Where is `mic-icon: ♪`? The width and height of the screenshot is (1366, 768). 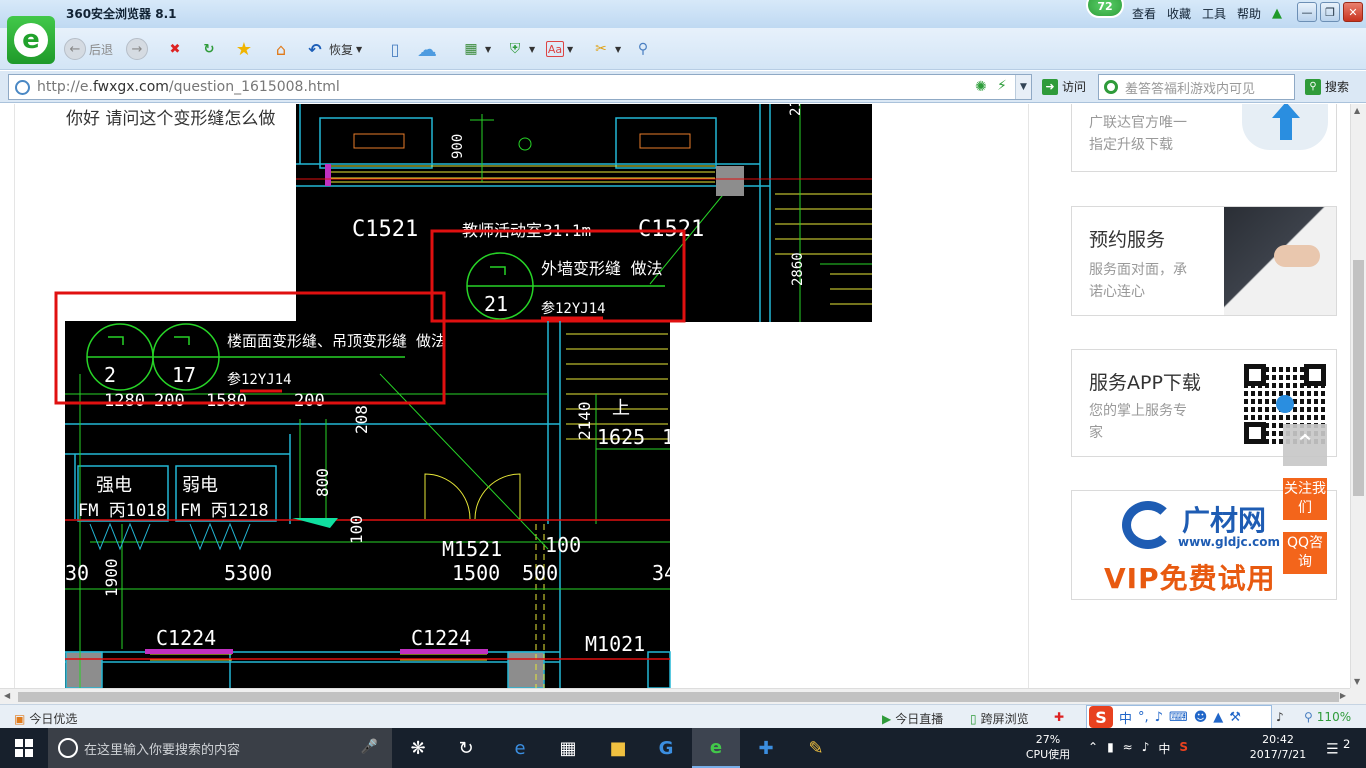 mic-icon: ♪ is located at coordinates (1158, 717).